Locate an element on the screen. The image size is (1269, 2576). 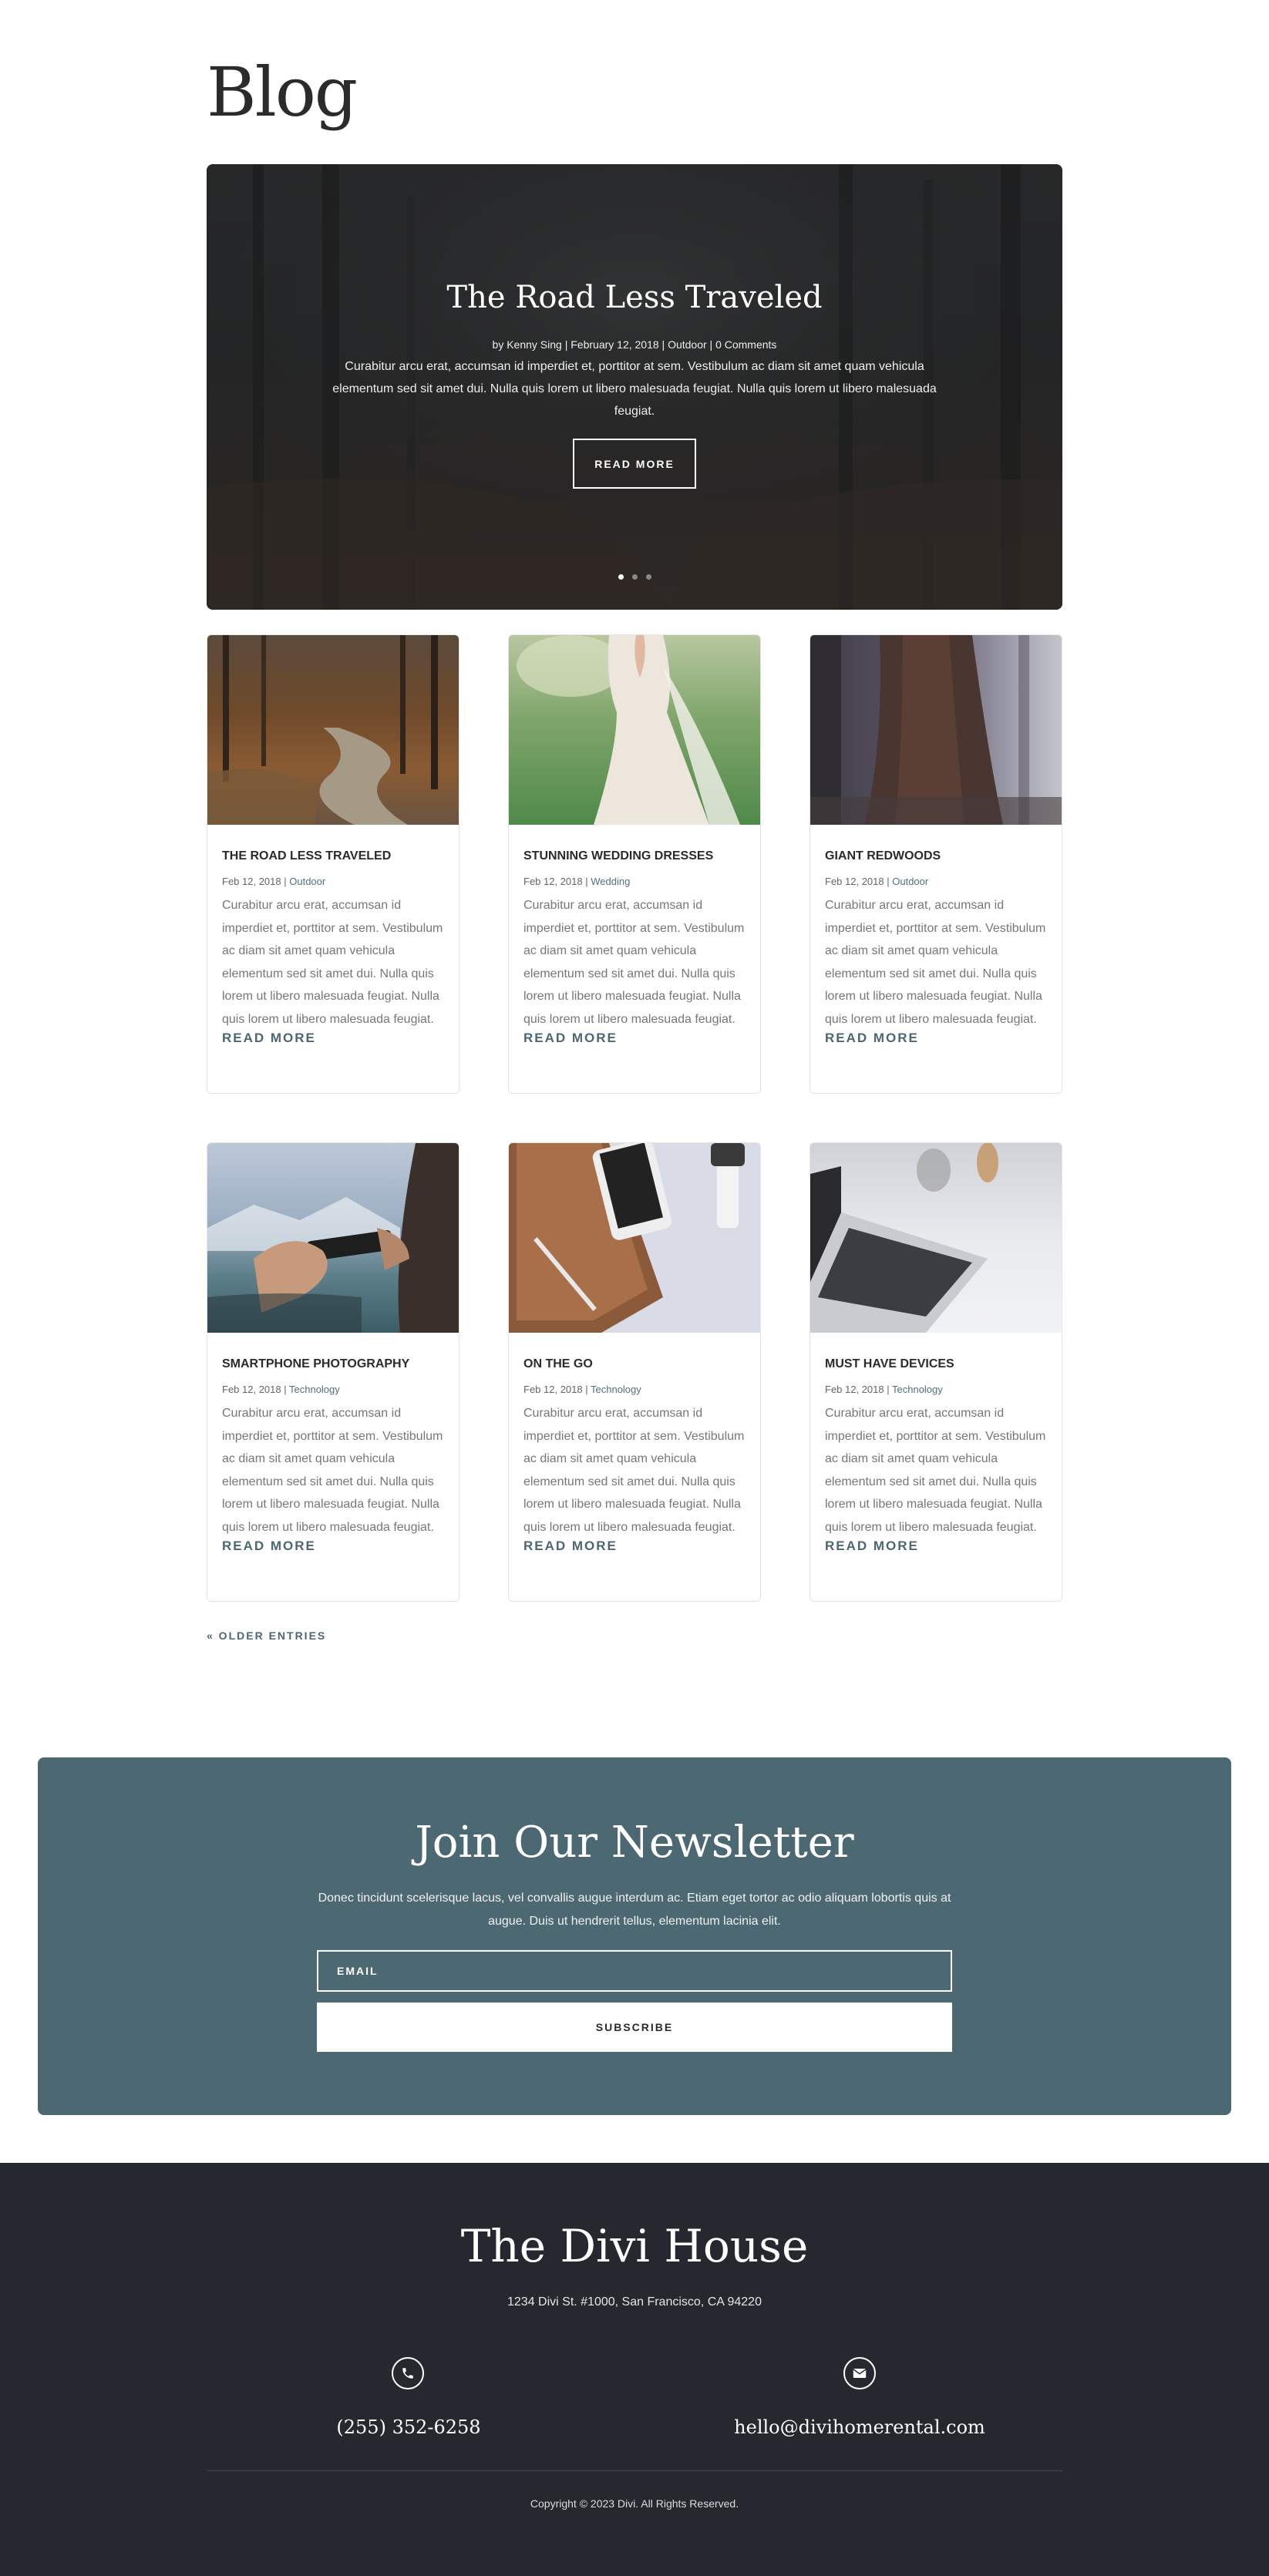
post-thumbnail-on-the-go is located at coordinates (634, 1238).